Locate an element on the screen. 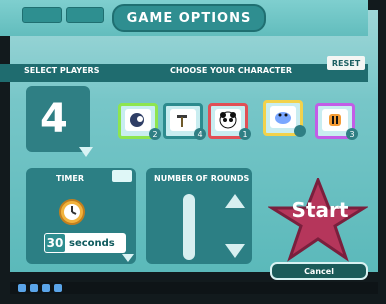 The image size is (386, 304). character-card-2: 4 is located at coordinates (184, 121).